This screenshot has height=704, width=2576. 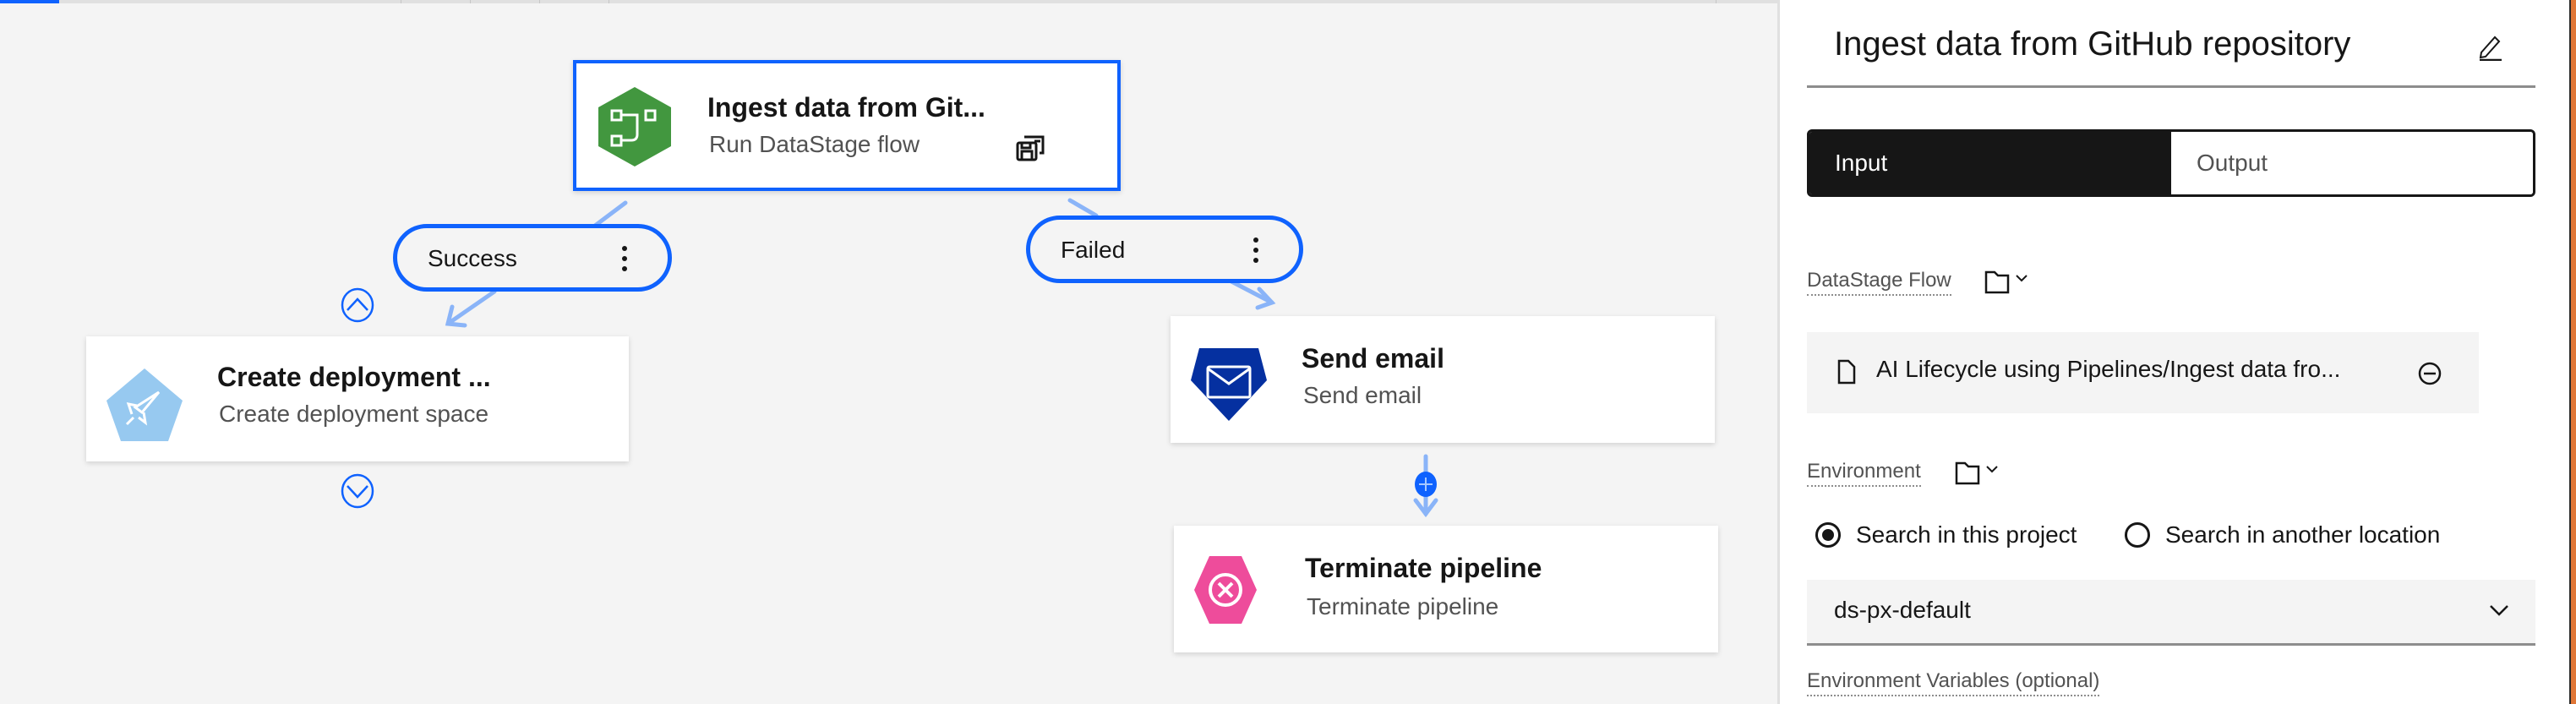 What do you see at coordinates (1443, 380) in the screenshot?
I see `node-send-email: Send email Send email` at bounding box center [1443, 380].